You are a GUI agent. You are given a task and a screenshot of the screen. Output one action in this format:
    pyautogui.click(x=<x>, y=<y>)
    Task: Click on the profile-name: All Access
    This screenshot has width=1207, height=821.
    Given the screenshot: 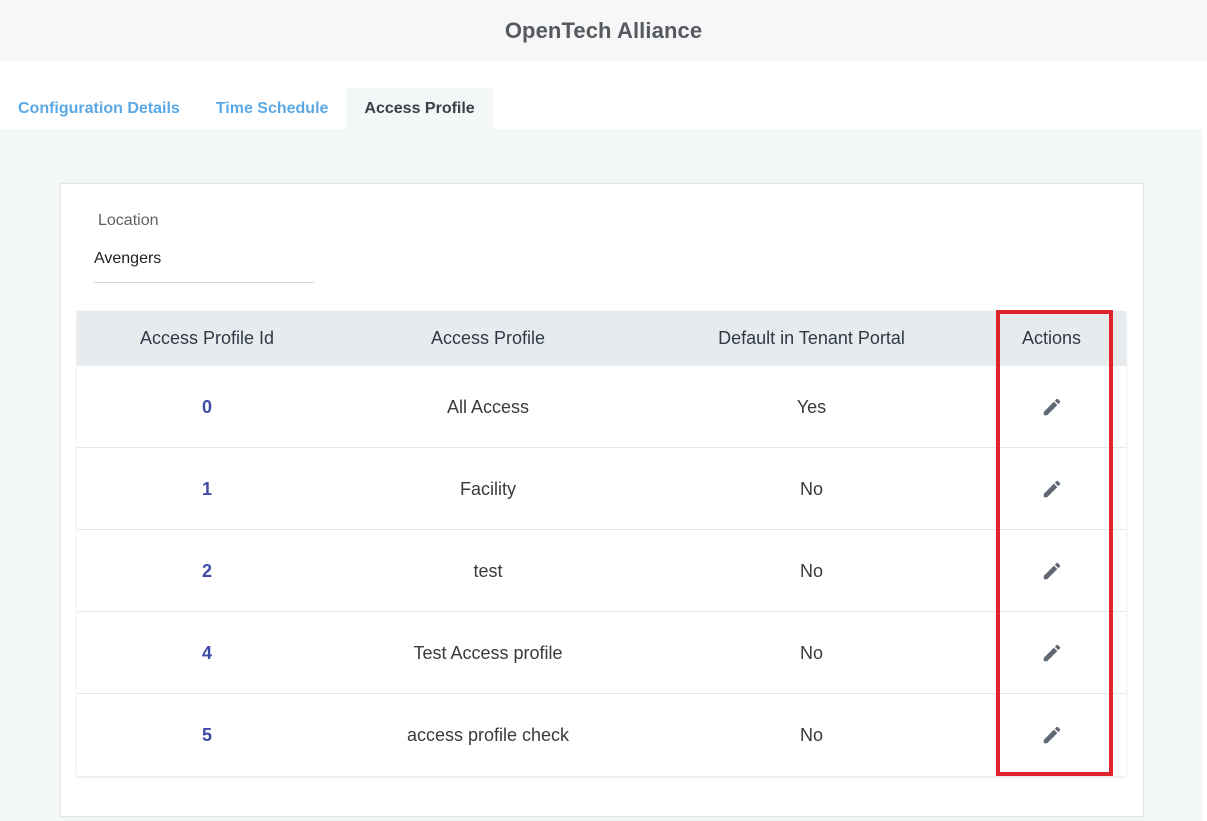 What is the action you would take?
    pyautogui.click(x=488, y=406)
    